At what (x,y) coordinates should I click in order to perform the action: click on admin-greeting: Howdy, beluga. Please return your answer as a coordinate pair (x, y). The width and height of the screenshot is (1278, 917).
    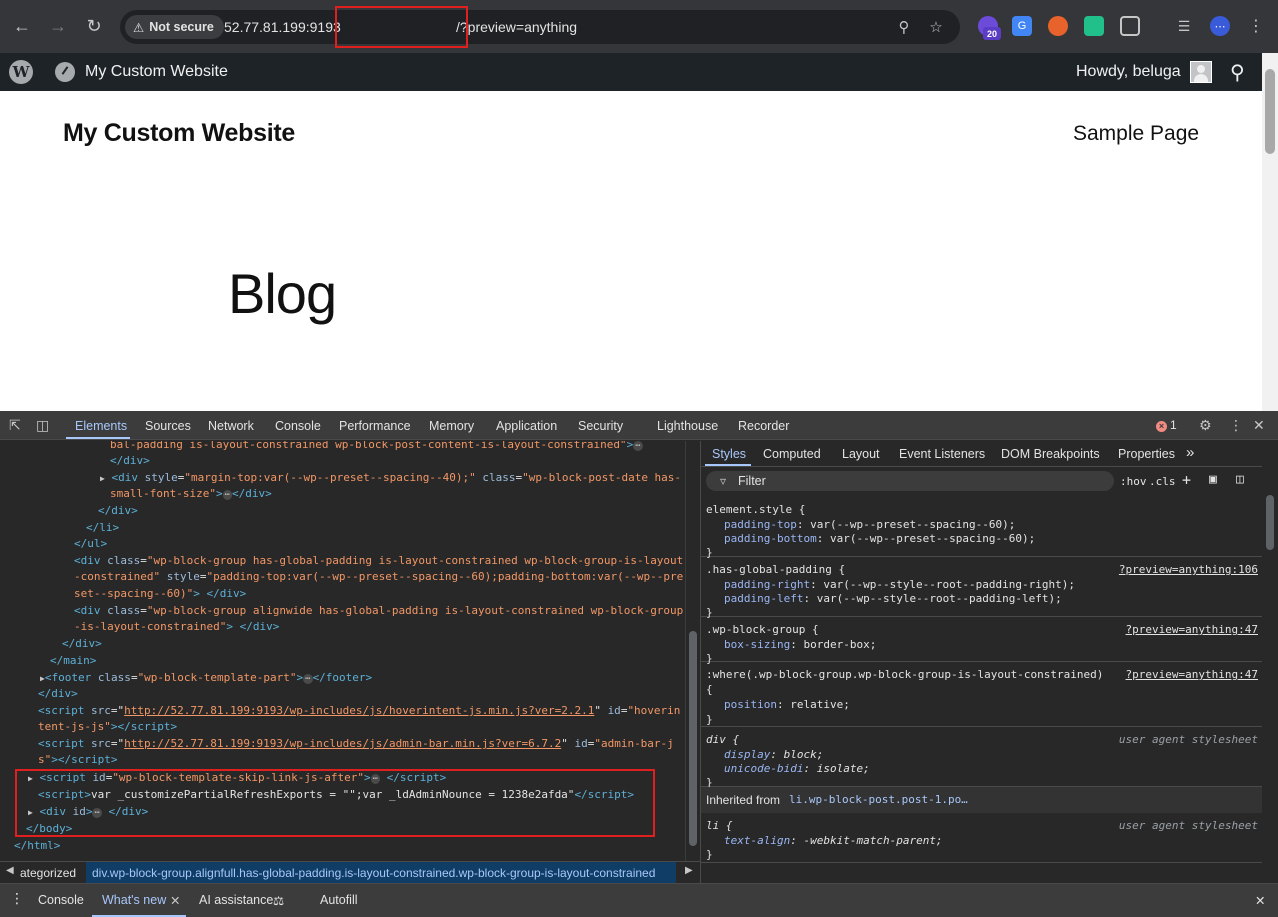
    Looking at the image, I should click on (1128, 72).